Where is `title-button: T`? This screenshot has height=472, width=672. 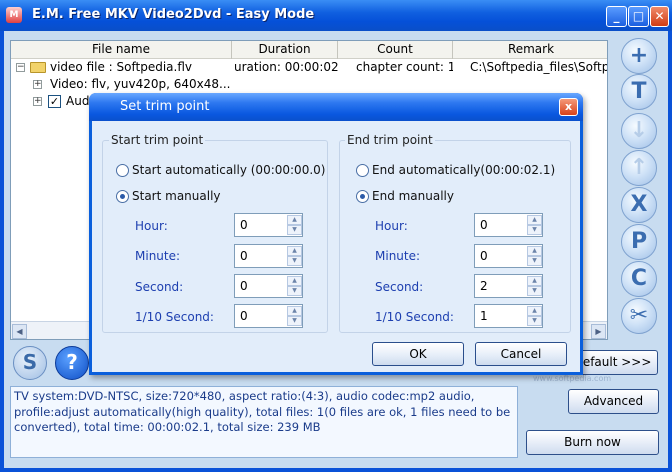 title-button: T is located at coordinates (639, 92).